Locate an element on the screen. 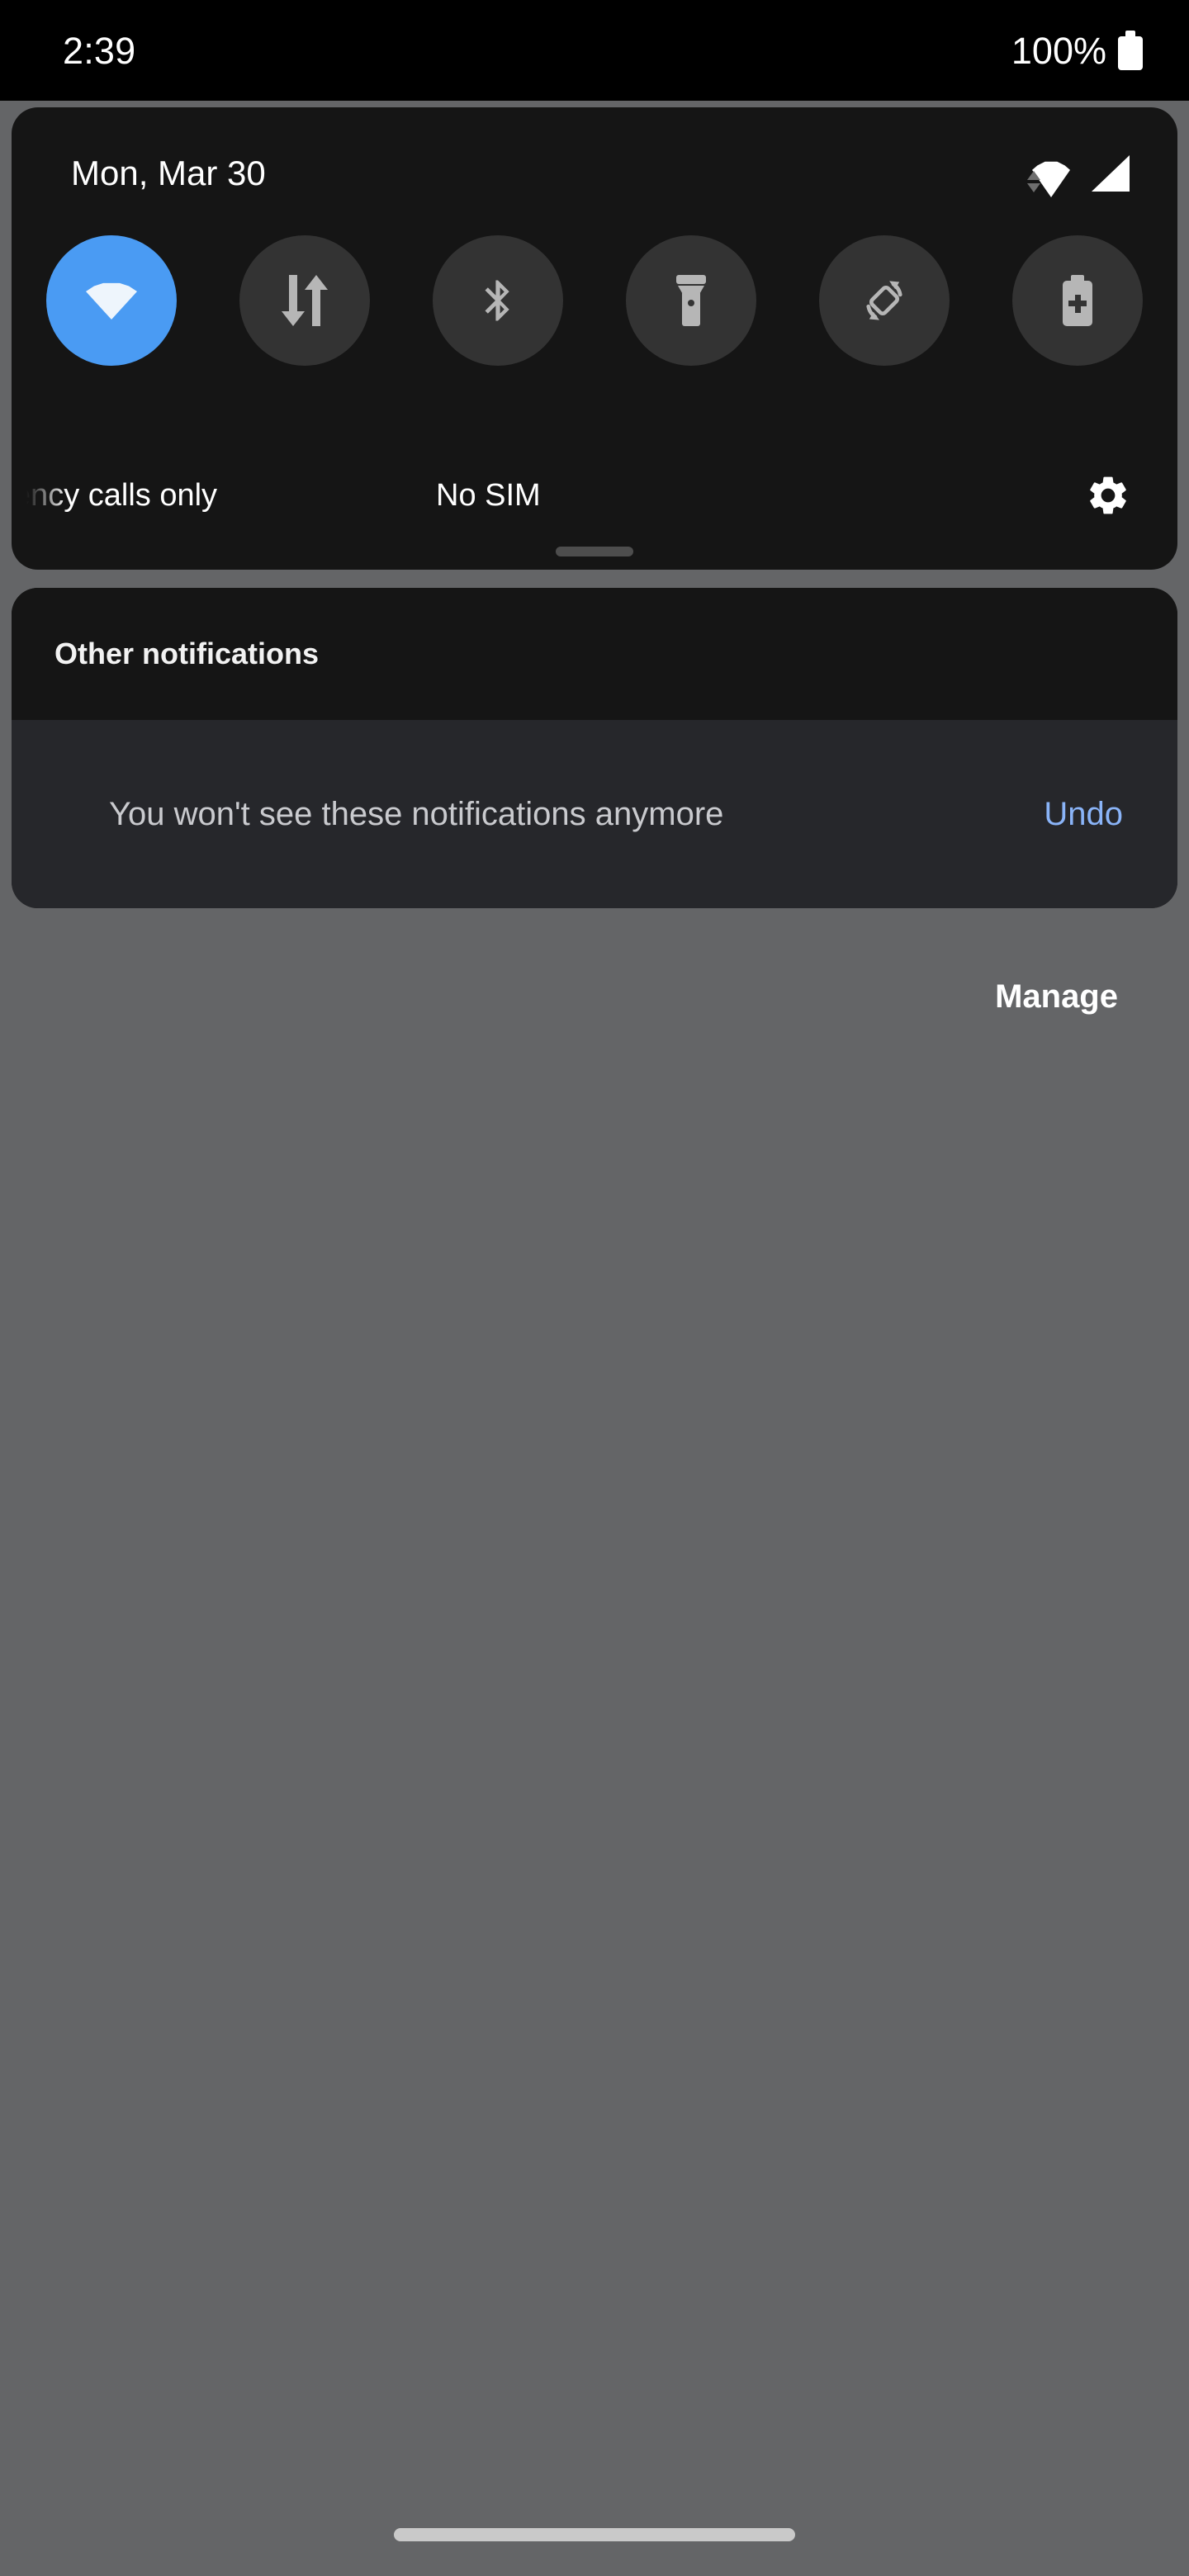 The width and height of the screenshot is (1189, 2576). wifi-tile is located at coordinates (111, 300).